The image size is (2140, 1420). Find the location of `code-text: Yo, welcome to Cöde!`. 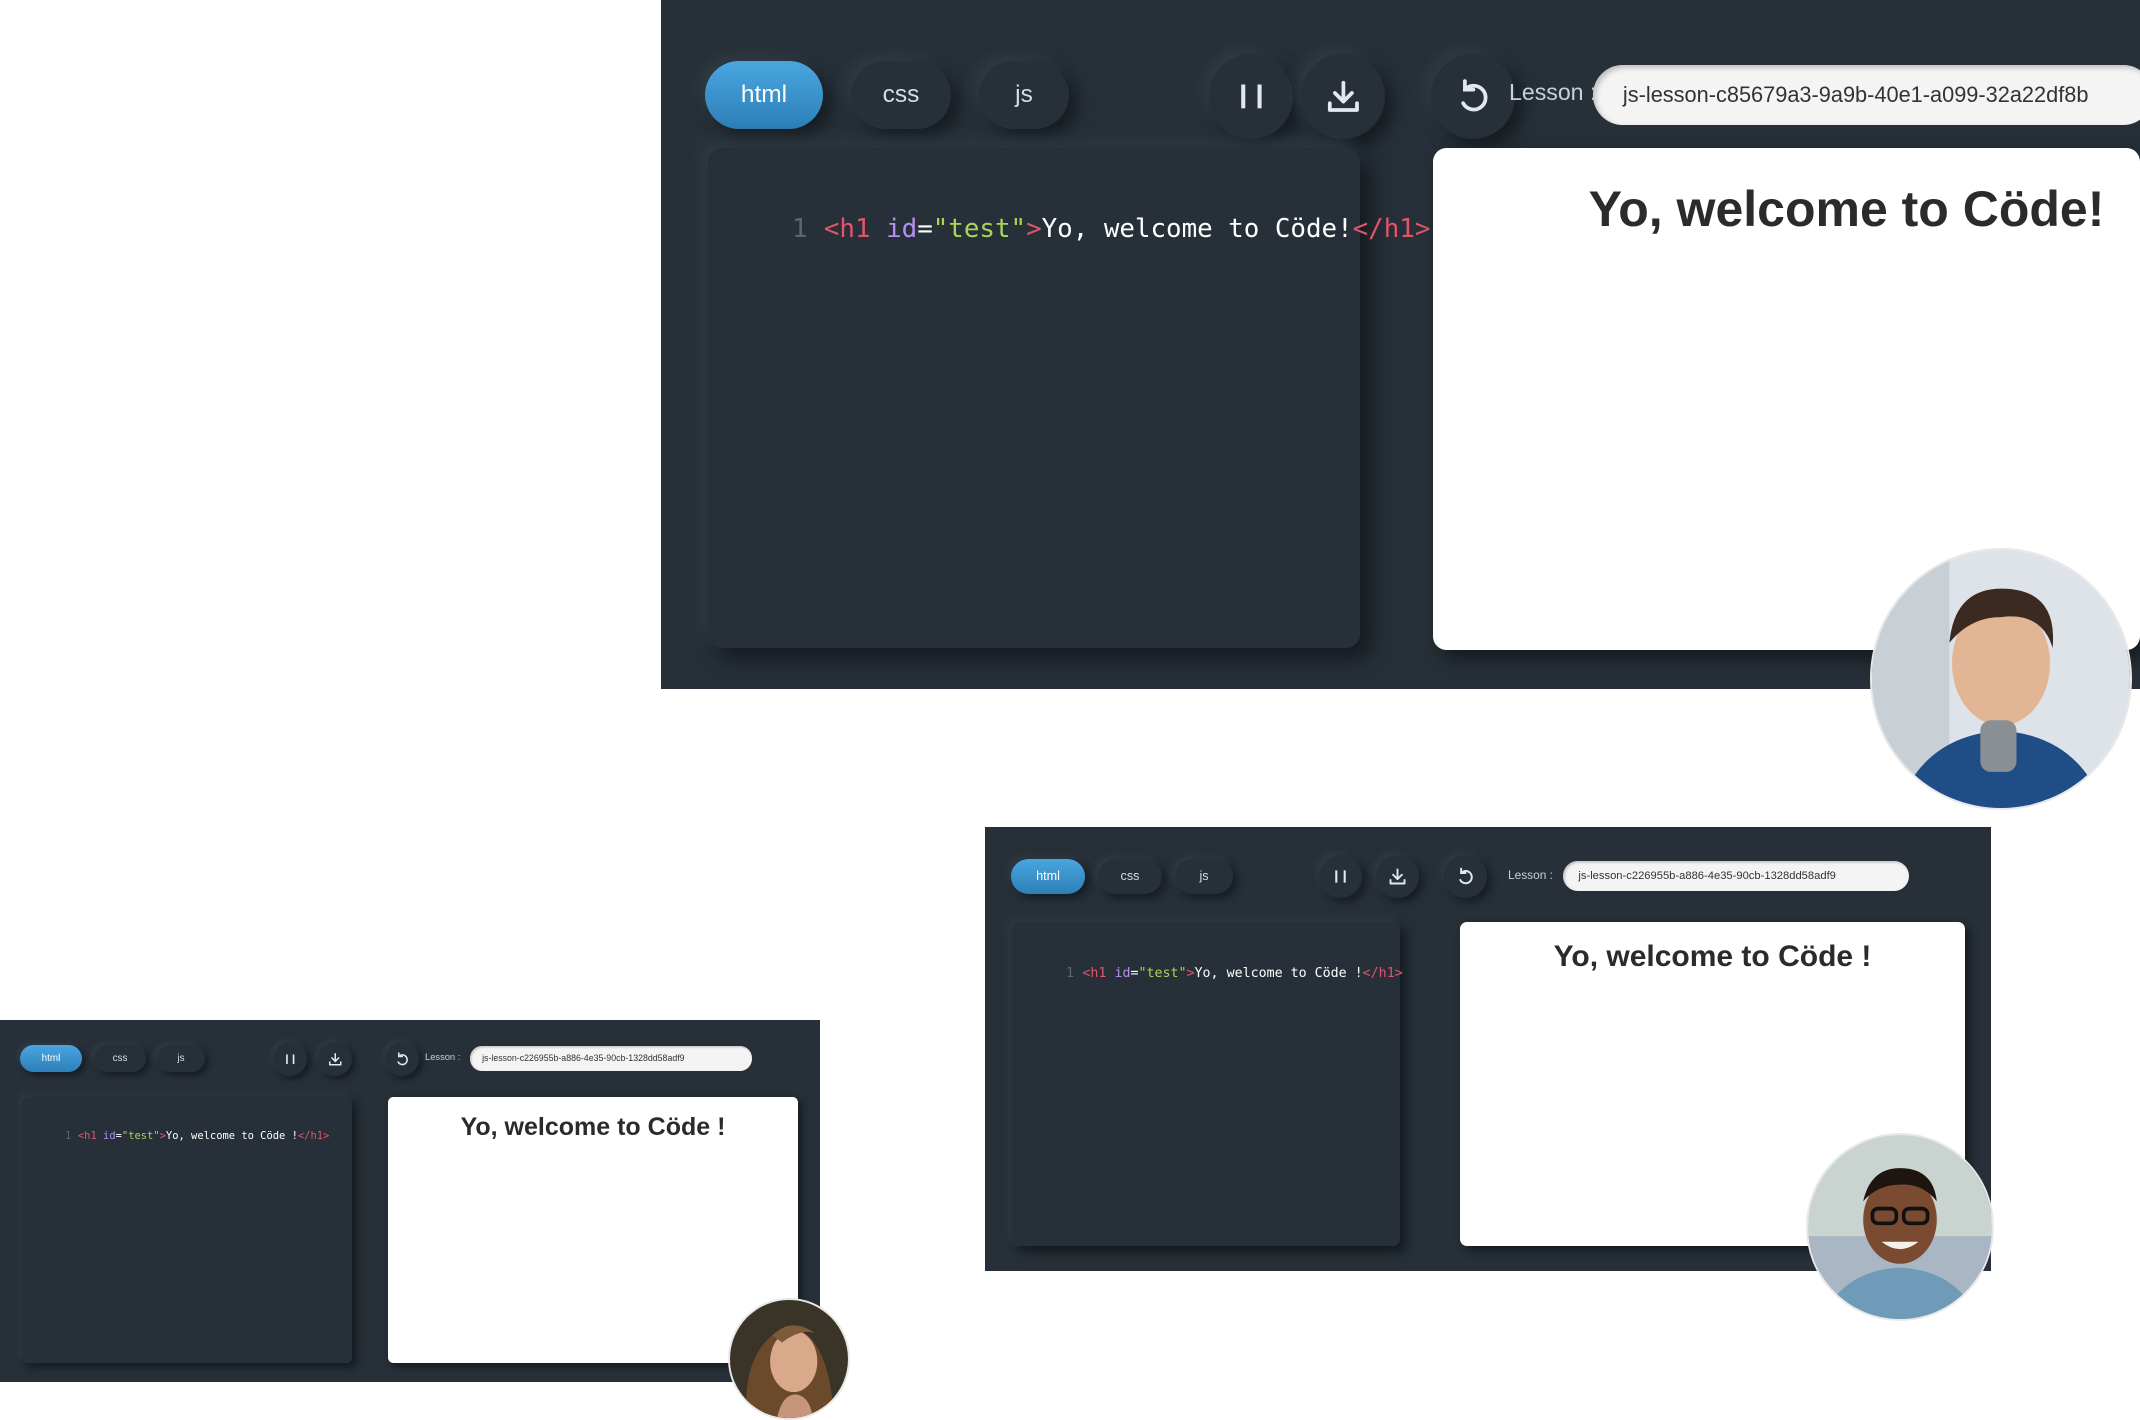

code-text: Yo, welcome to Cöde! is located at coordinates (1197, 229).